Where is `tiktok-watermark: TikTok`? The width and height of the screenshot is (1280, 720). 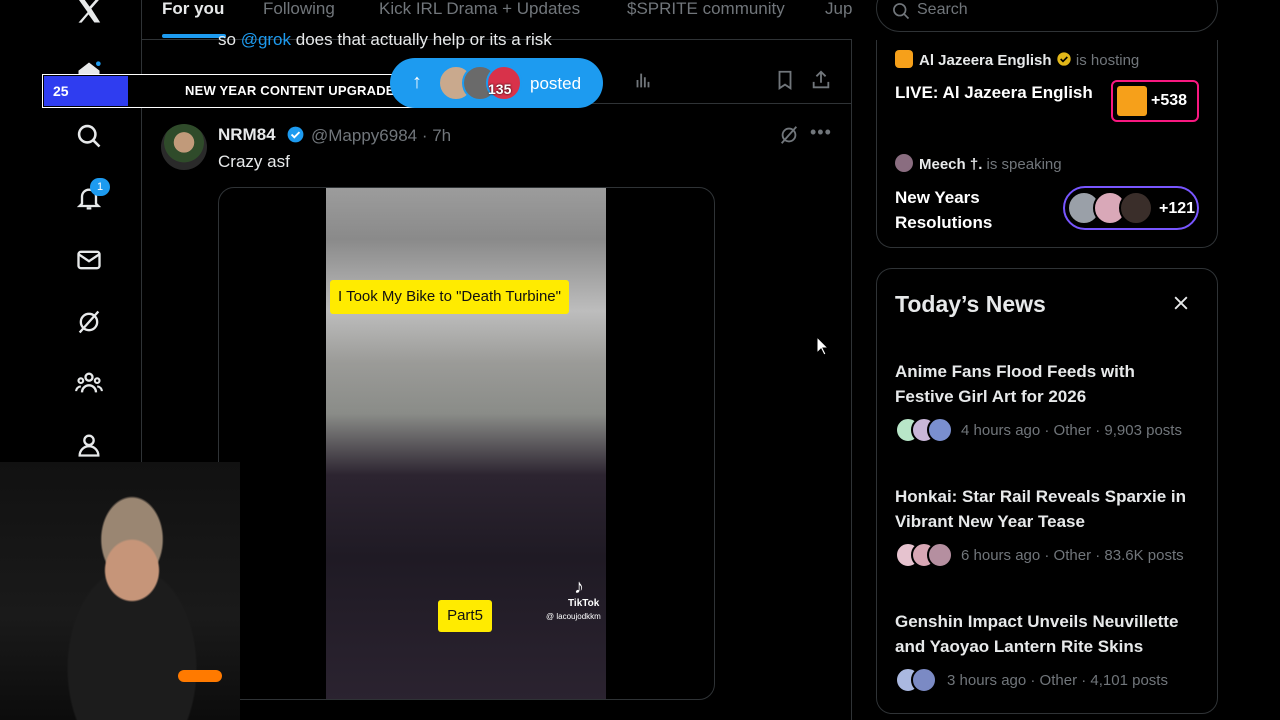
tiktok-watermark: TikTok is located at coordinates (584, 603).